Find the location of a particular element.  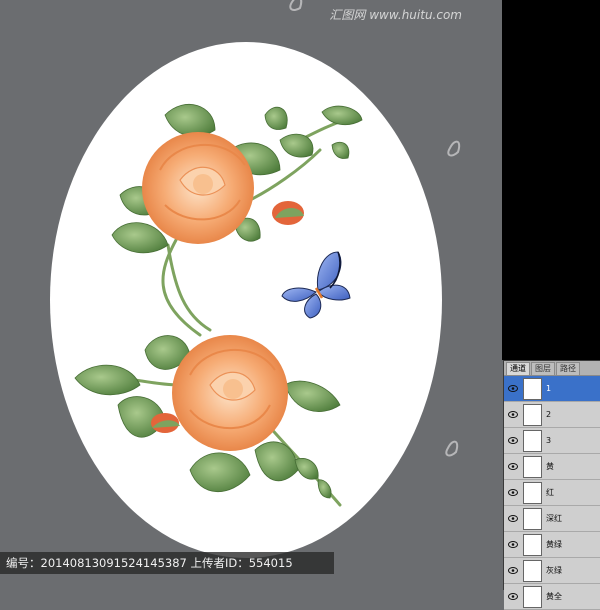

tab-layers: 图层 is located at coordinates (543, 368).